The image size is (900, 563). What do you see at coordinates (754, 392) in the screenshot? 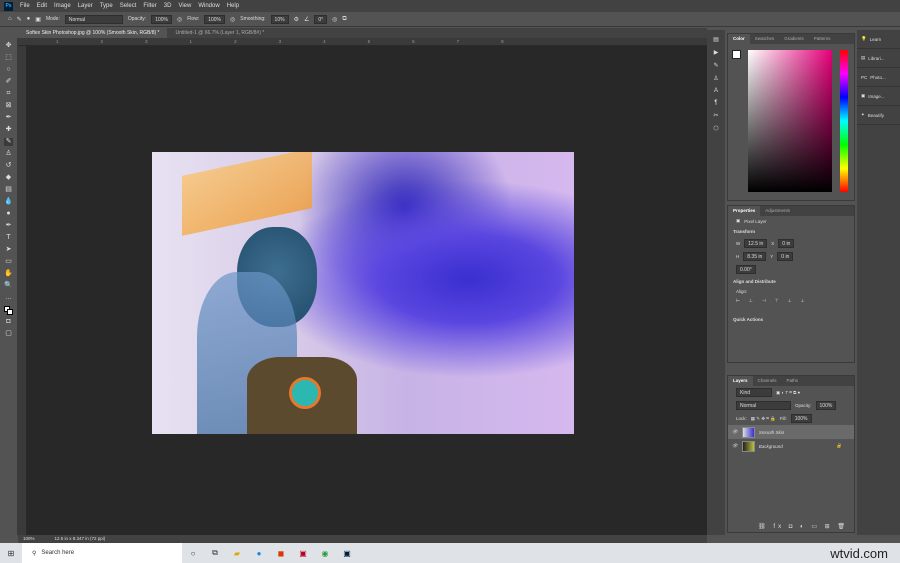
I see `layer-filter-kind: Kind` at bounding box center [754, 392].